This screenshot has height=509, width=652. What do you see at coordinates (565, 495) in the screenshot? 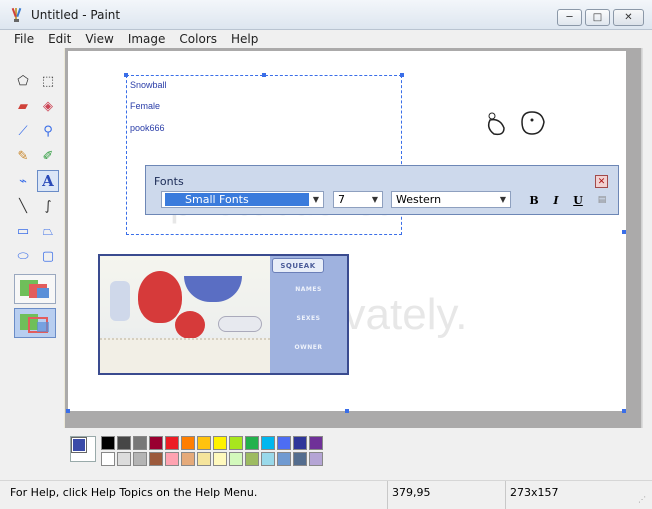
I see `status-selection-size: 273x157` at bounding box center [565, 495].